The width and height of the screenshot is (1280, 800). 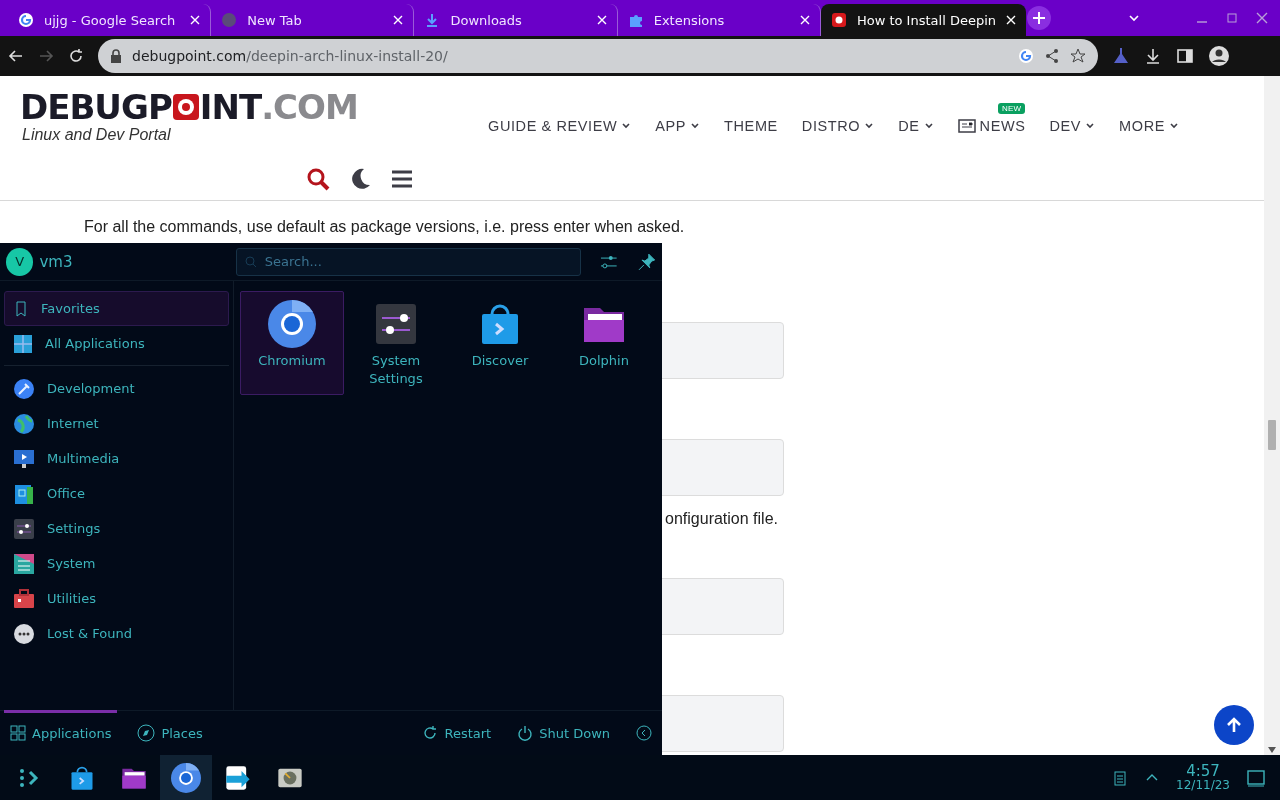 What do you see at coordinates (116, 633) in the screenshot?
I see `category-item: Lost & Found` at bounding box center [116, 633].